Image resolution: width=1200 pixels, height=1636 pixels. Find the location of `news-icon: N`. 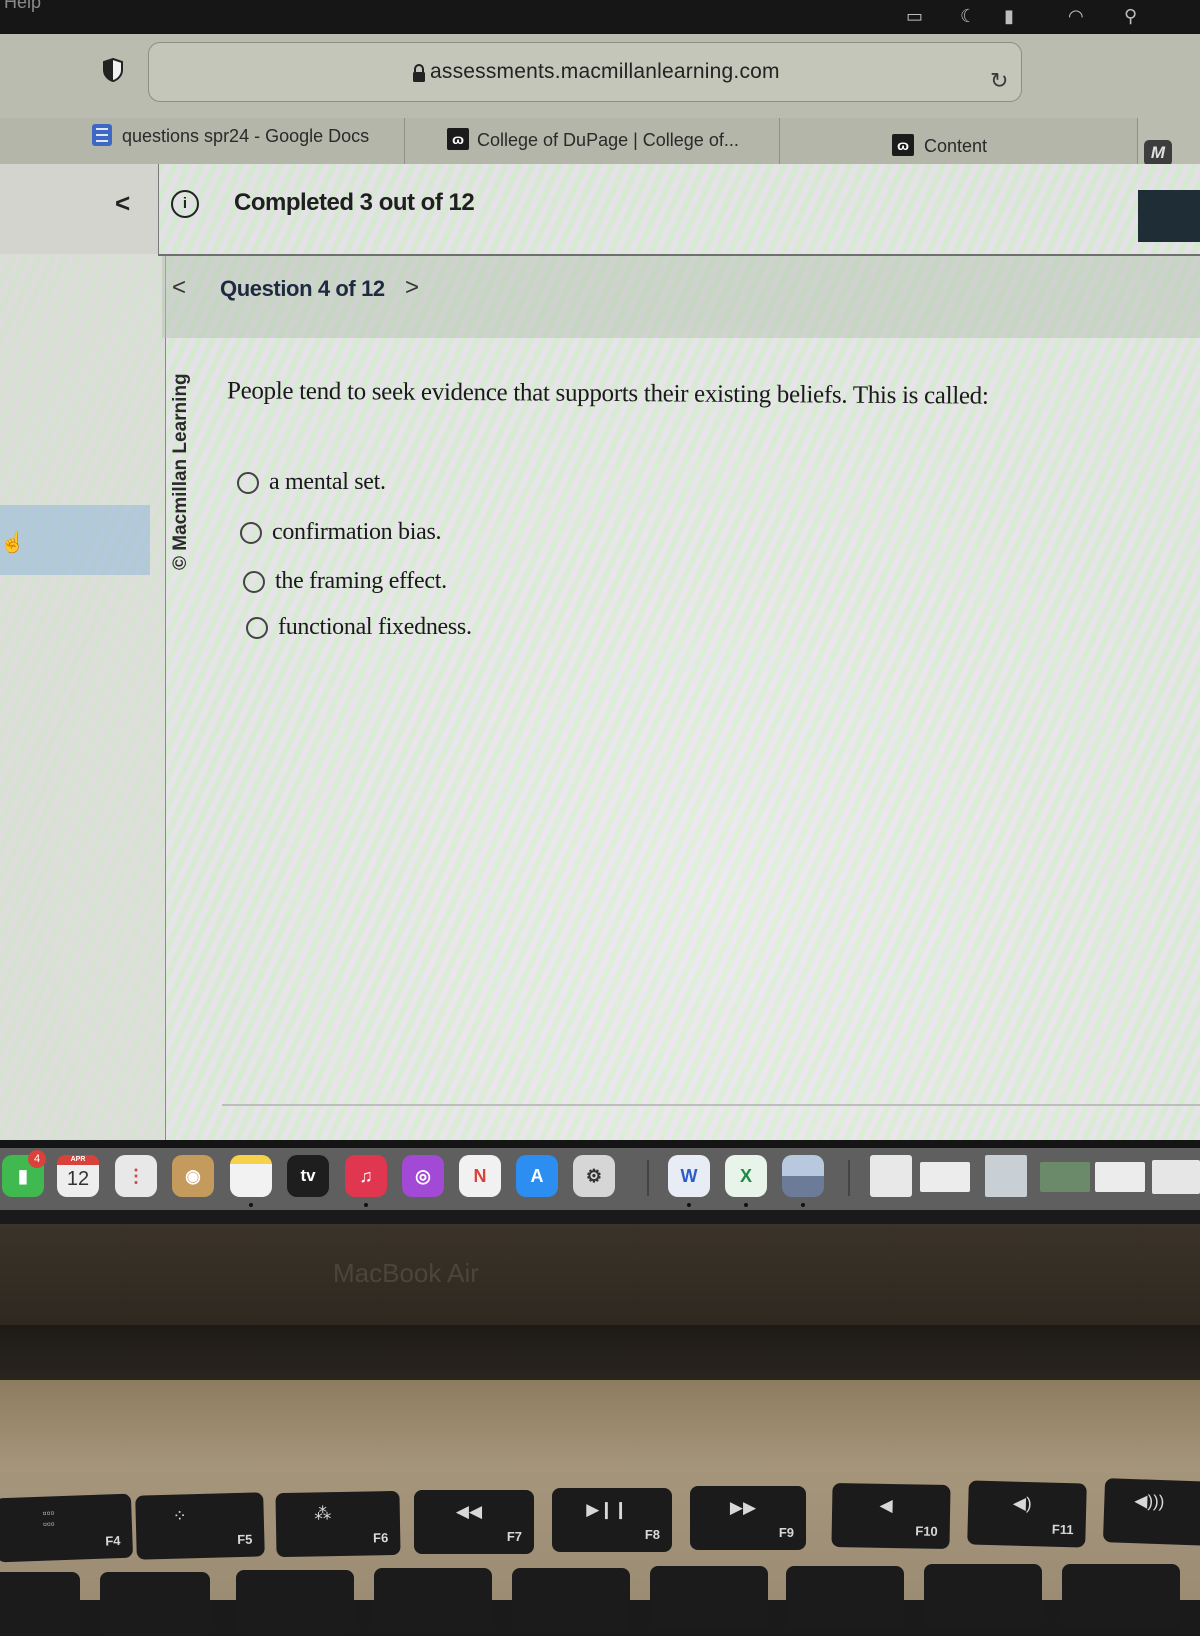

news-icon: N is located at coordinates (480, 1176).